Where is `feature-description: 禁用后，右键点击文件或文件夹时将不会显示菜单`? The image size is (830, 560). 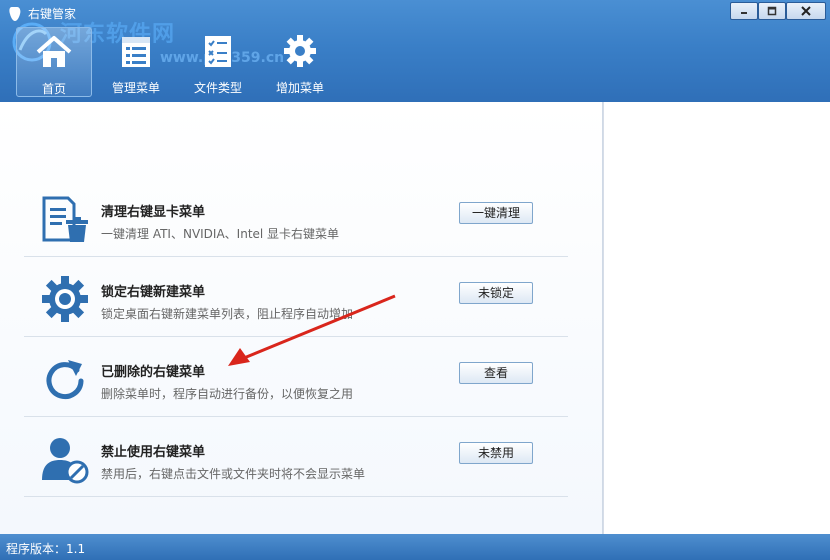 feature-description: 禁用后，右键点击文件或文件夹时将不会显示菜单 is located at coordinates (233, 474).